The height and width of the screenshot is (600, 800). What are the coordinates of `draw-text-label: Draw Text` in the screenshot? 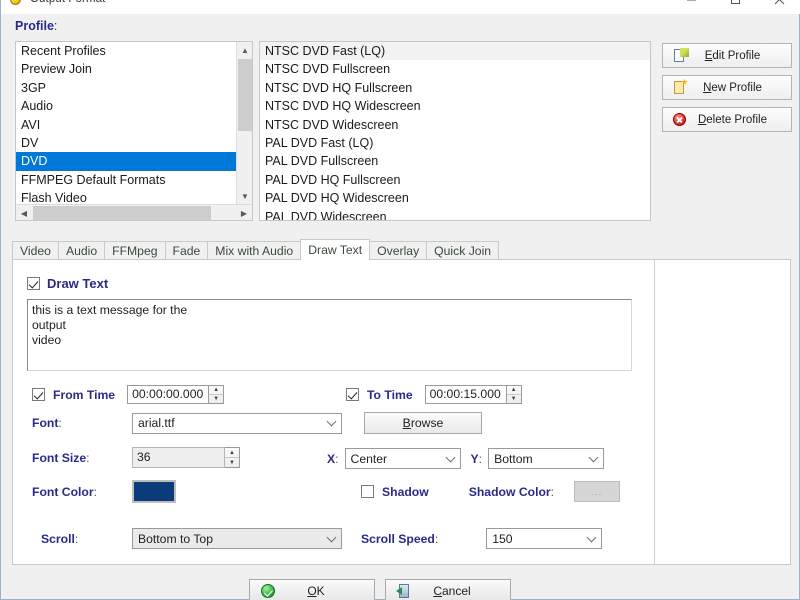 It's located at (78, 283).